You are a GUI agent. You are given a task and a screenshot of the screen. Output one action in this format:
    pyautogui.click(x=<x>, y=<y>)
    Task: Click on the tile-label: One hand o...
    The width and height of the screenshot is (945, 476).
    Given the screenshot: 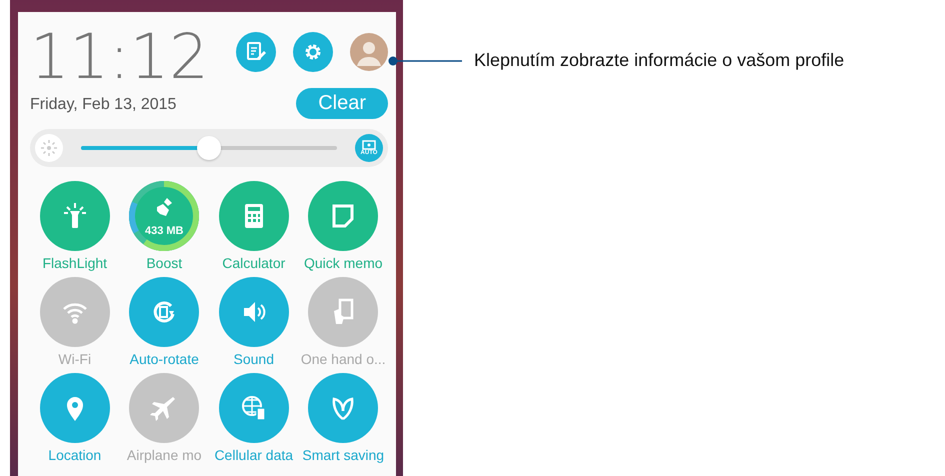 What is the action you would take?
    pyautogui.click(x=343, y=359)
    